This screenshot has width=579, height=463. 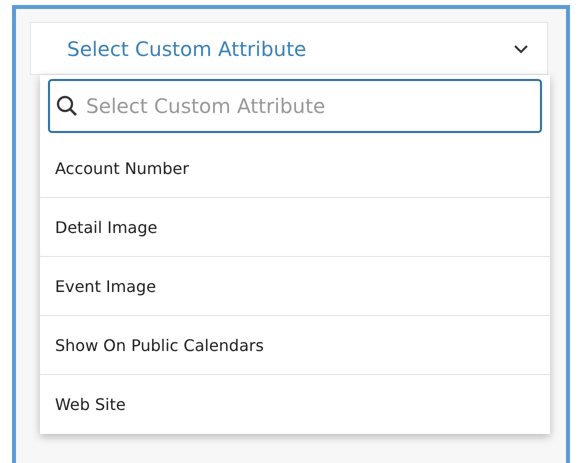 What do you see at coordinates (295, 404) in the screenshot?
I see `dropdown-option: Web Site` at bounding box center [295, 404].